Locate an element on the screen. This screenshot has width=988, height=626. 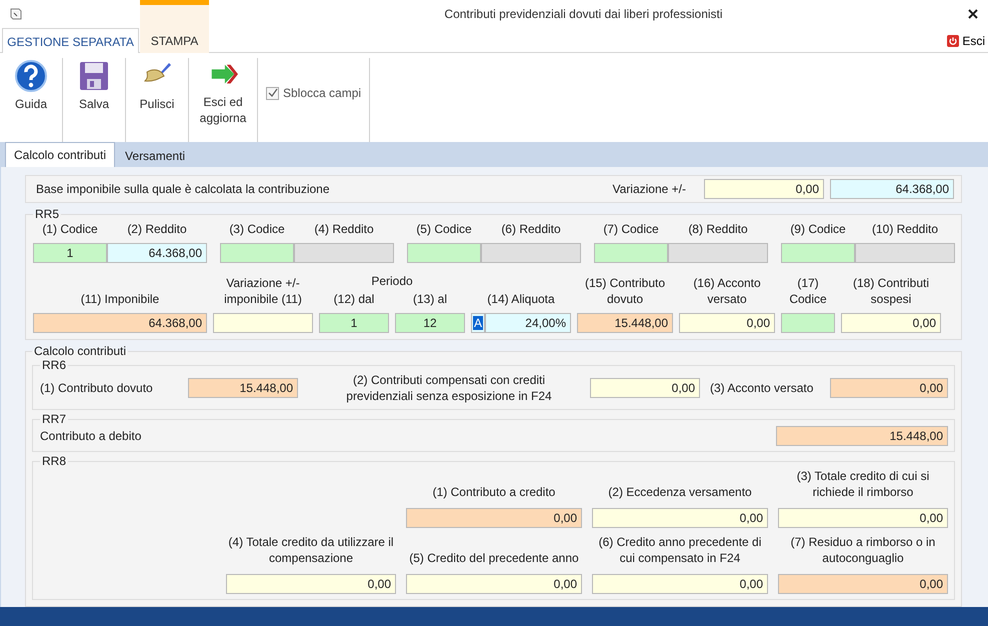
field-label: (4) Reddito is located at coordinates (344, 229).